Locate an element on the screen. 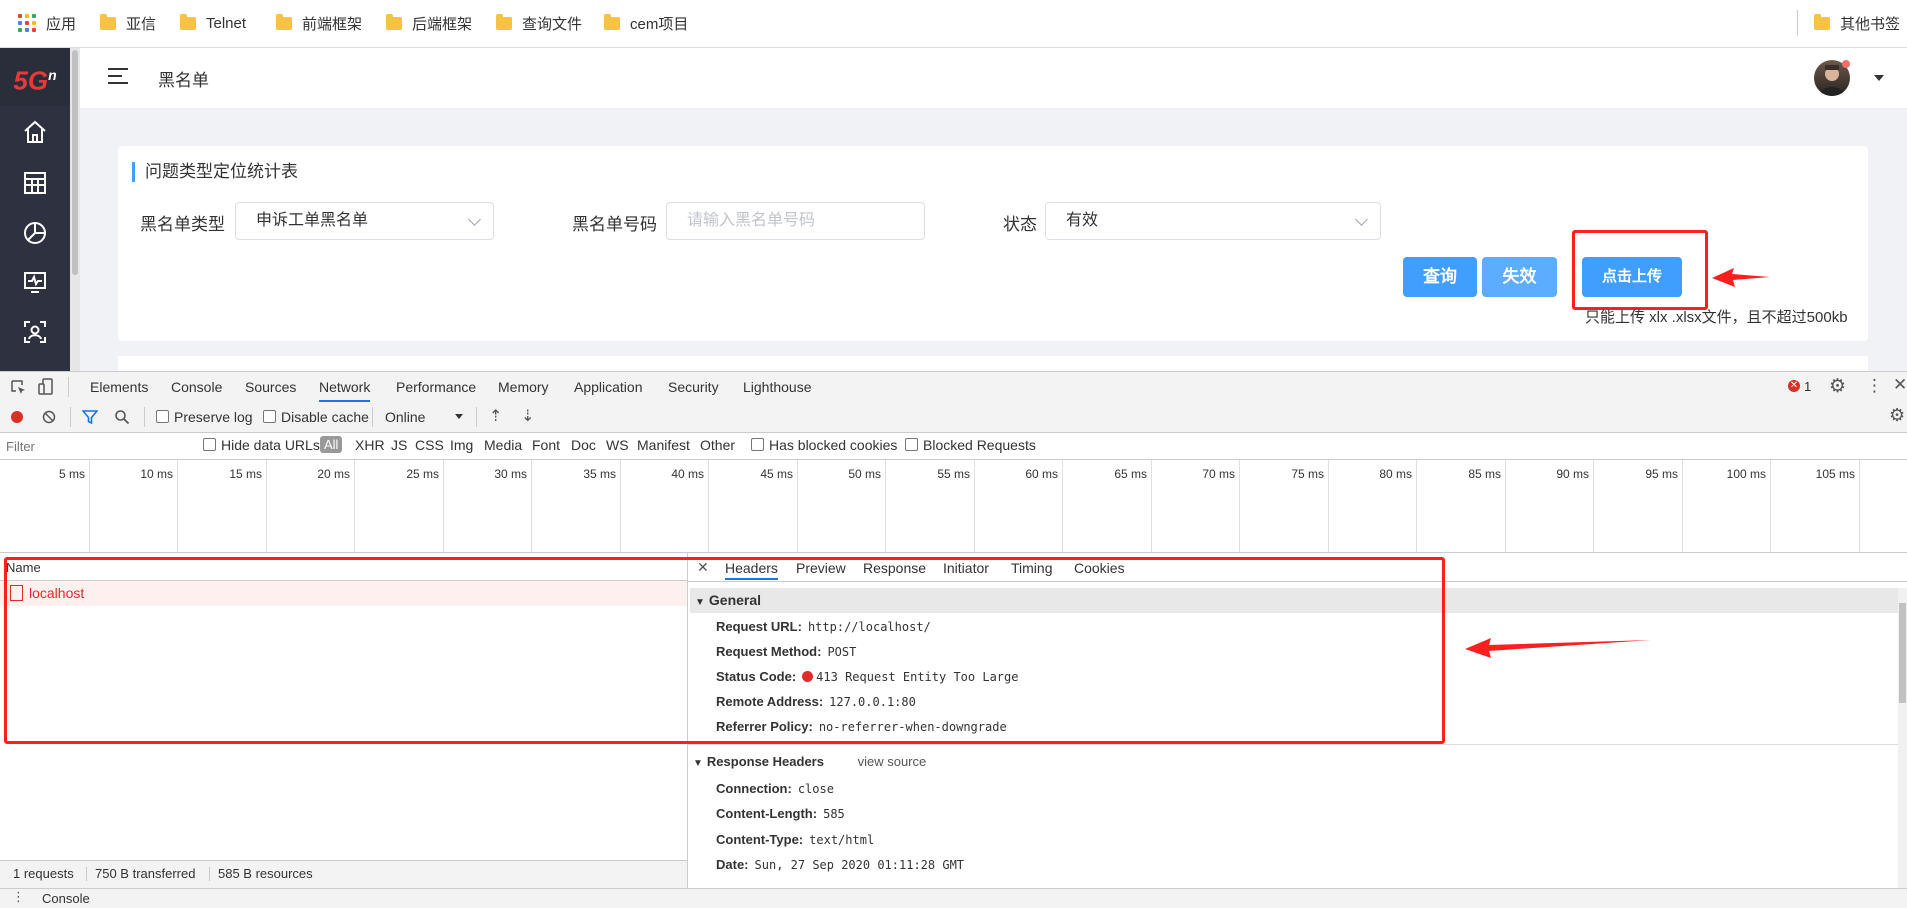 Image resolution: width=1907 pixels, height=908 pixels. bookmark-folder: 前端框架 is located at coordinates (319, 23).